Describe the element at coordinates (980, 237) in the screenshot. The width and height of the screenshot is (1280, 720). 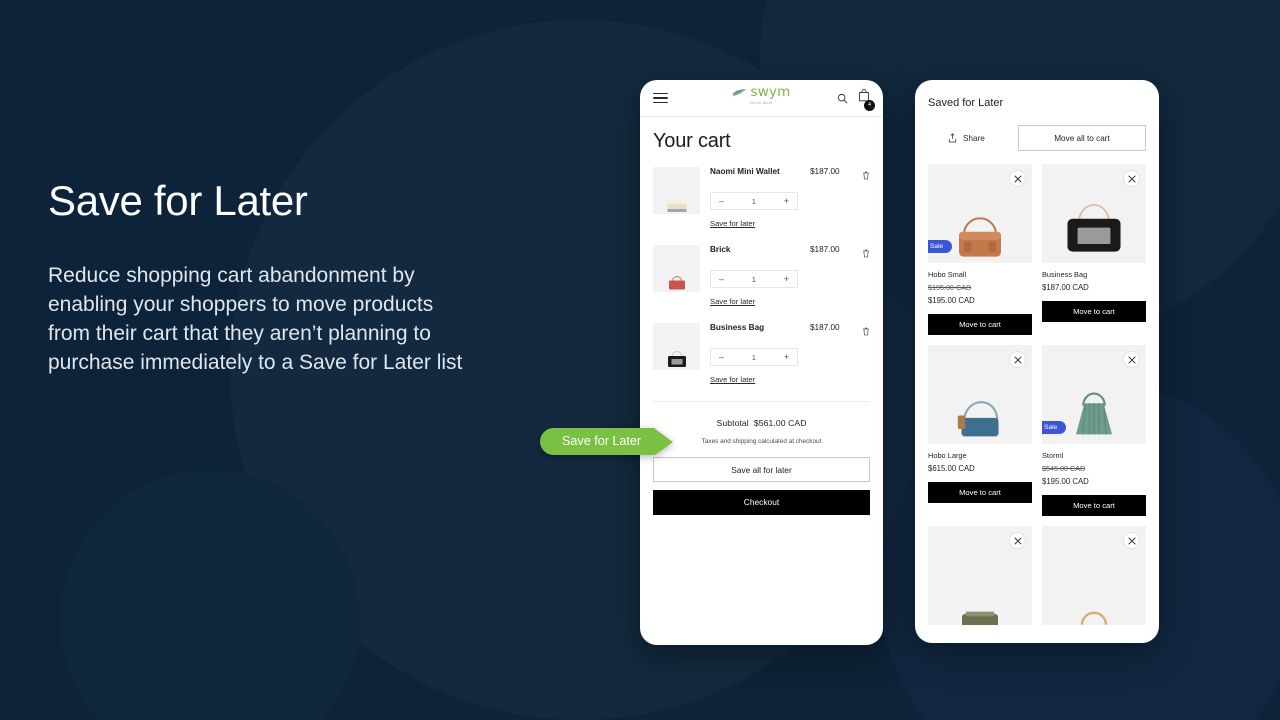
I see `hobo-small-bag-icon` at that location.